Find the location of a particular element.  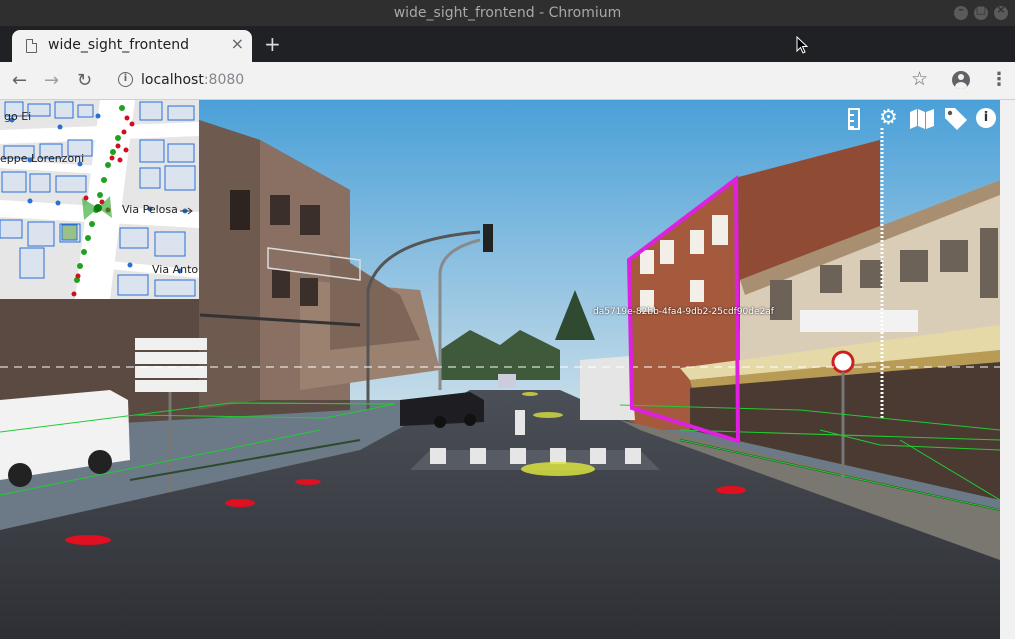

url-host: localhost is located at coordinates (172, 80).